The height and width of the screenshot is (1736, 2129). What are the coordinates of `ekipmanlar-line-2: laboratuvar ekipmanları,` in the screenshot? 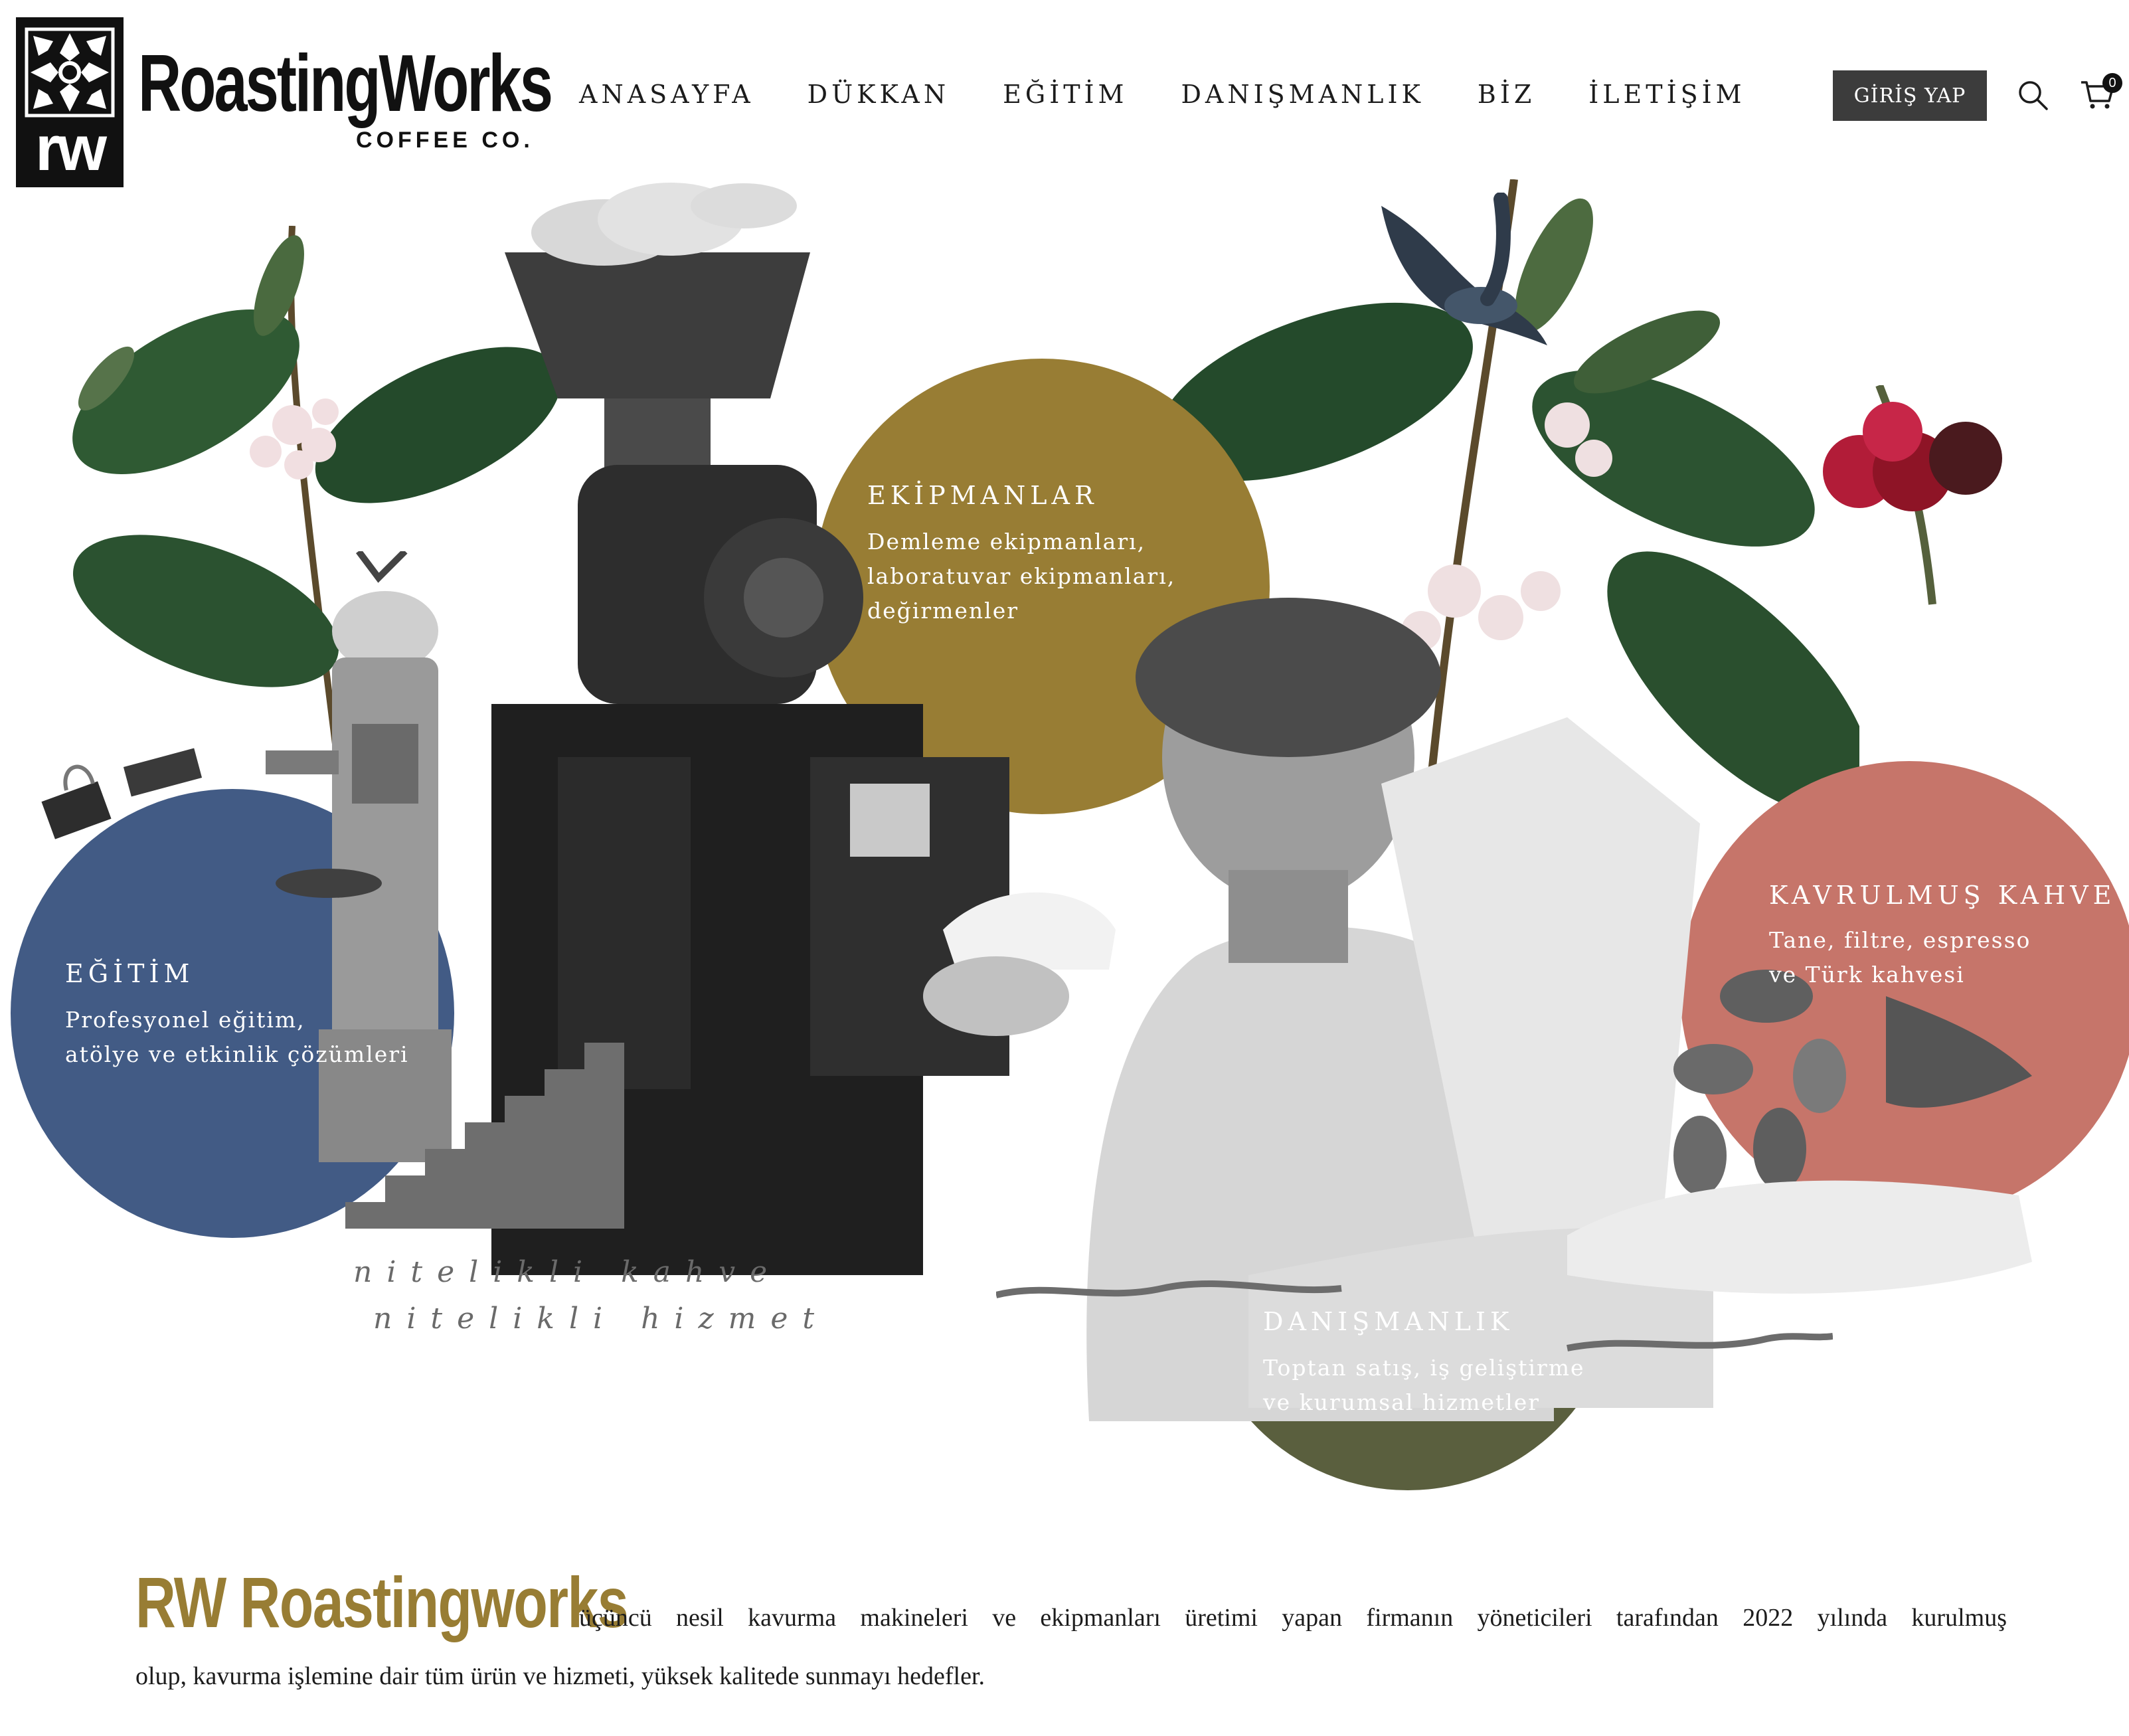 It's located at (1021, 576).